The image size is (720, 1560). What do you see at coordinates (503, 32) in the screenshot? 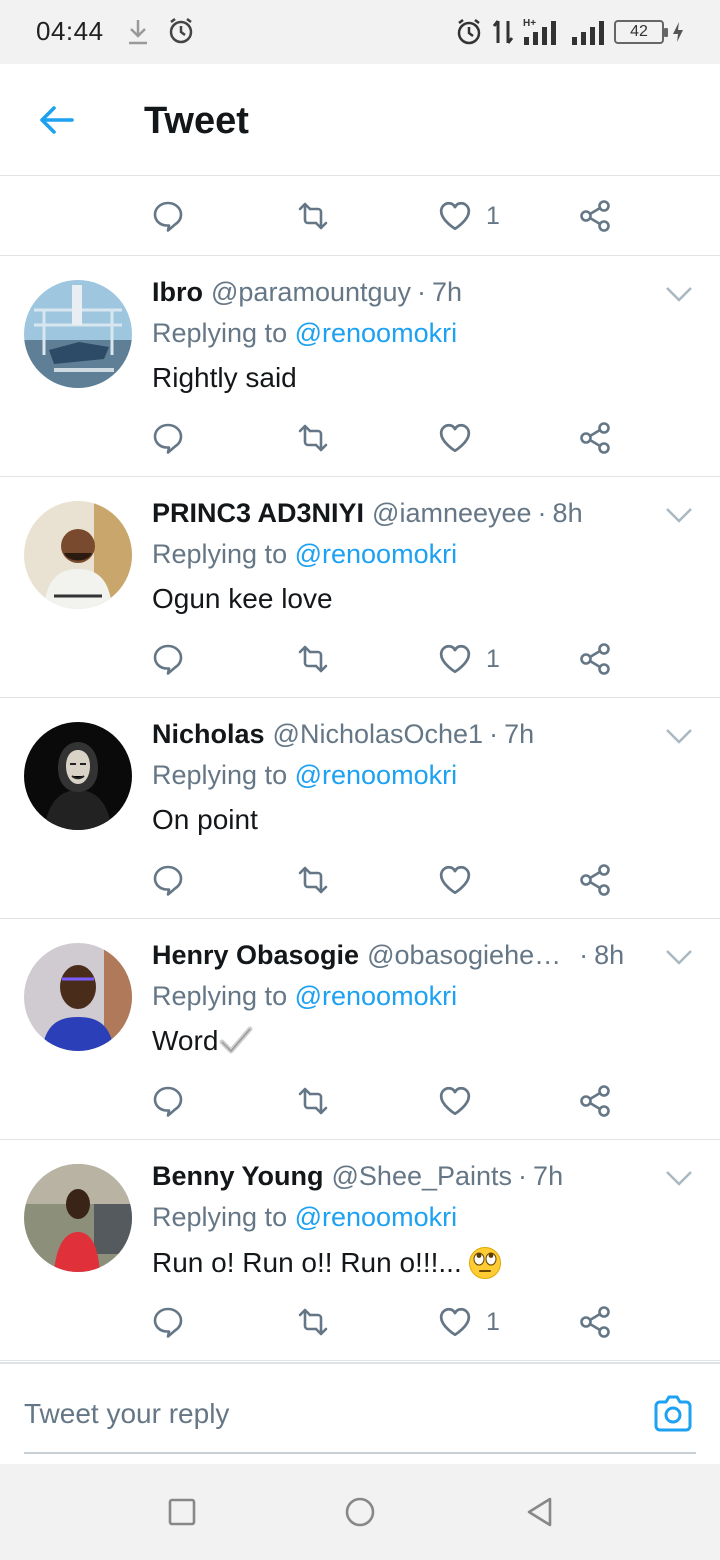
I see `data-arrows-icon` at bounding box center [503, 32].